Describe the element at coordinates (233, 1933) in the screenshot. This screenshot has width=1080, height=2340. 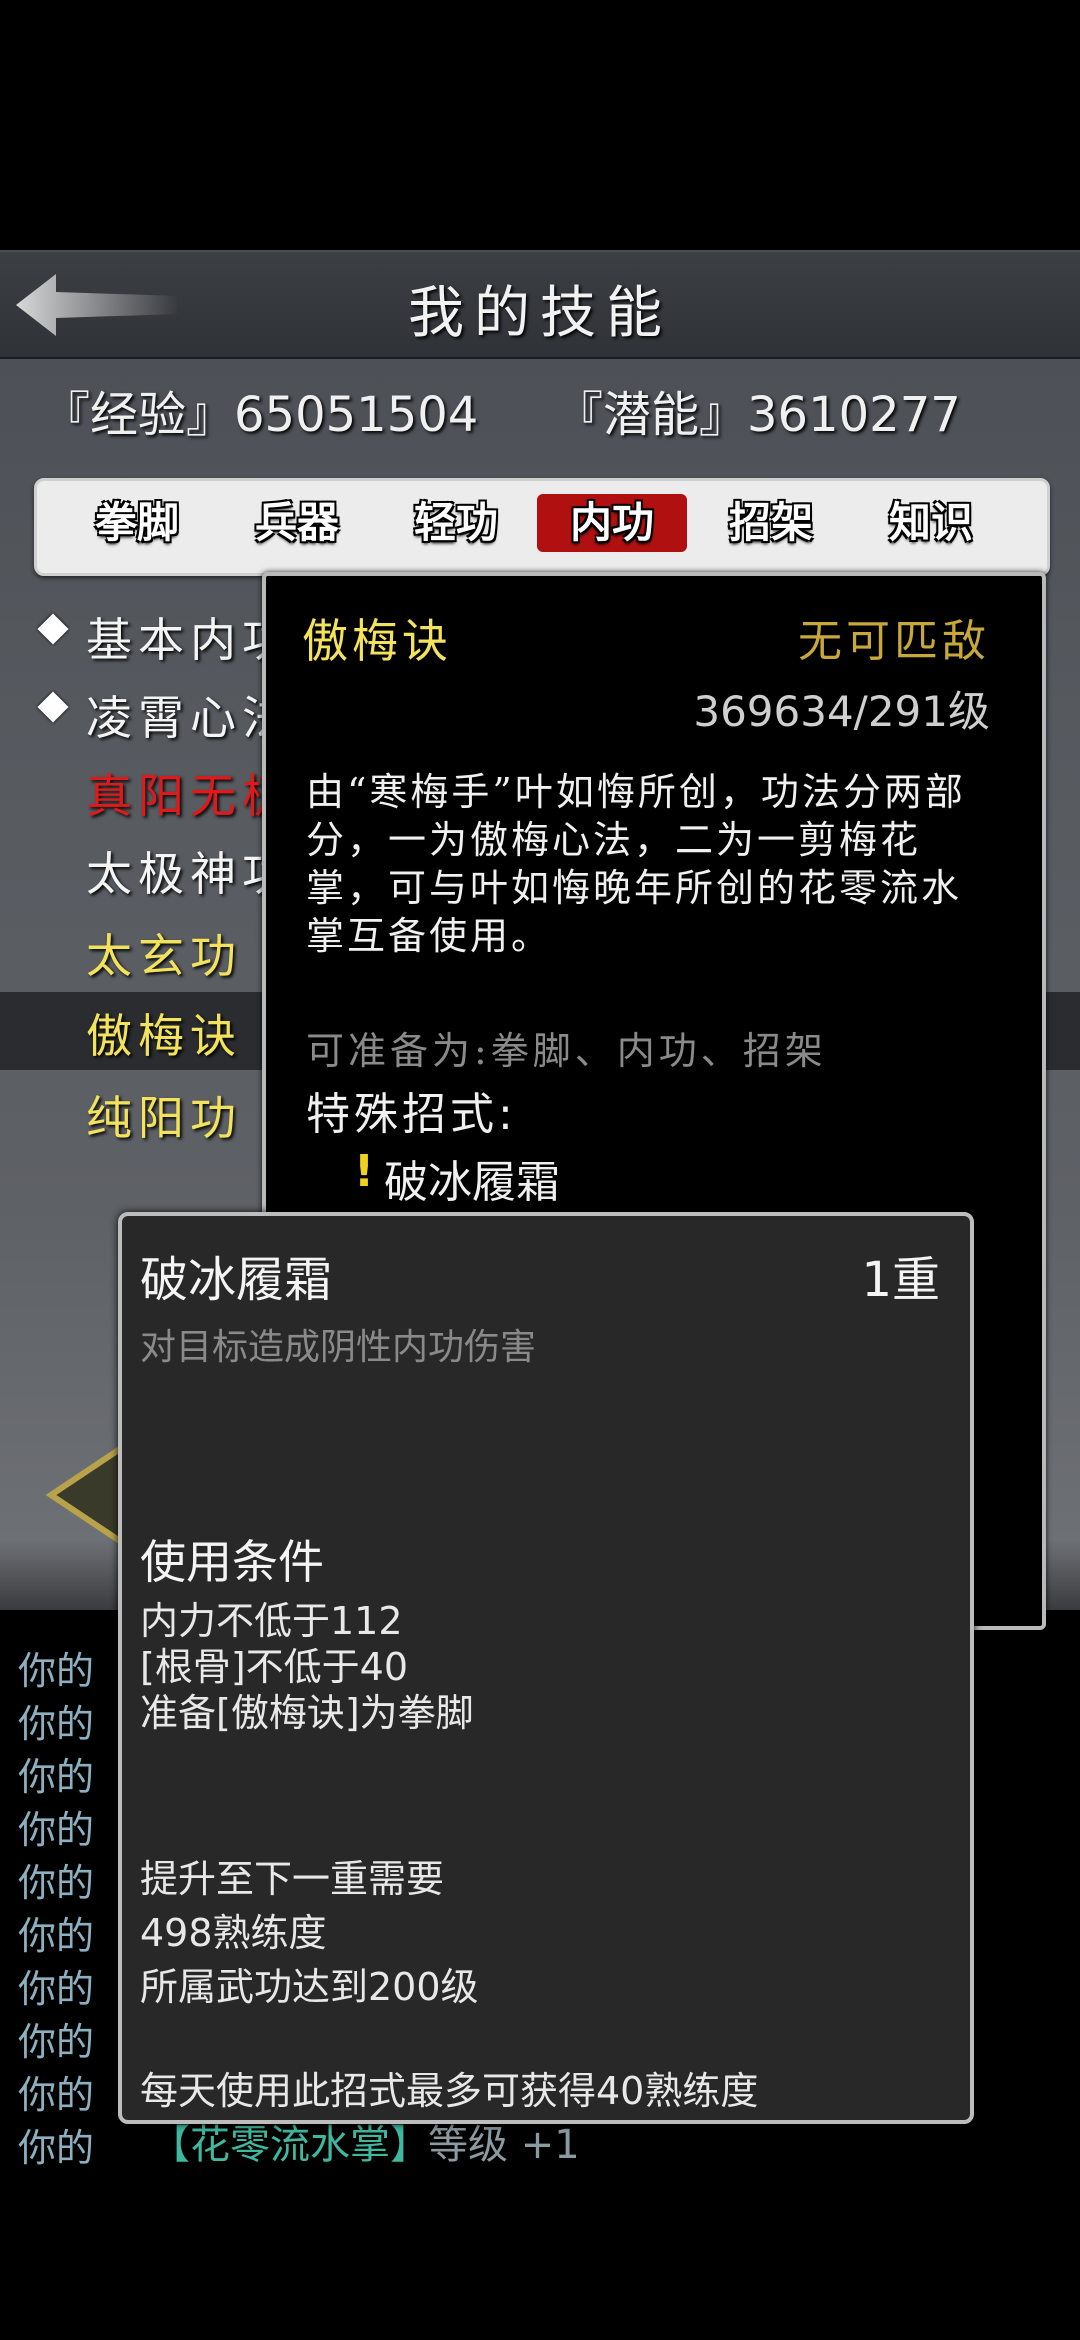
I see `upgrade-line: 498熟练度` at that location.